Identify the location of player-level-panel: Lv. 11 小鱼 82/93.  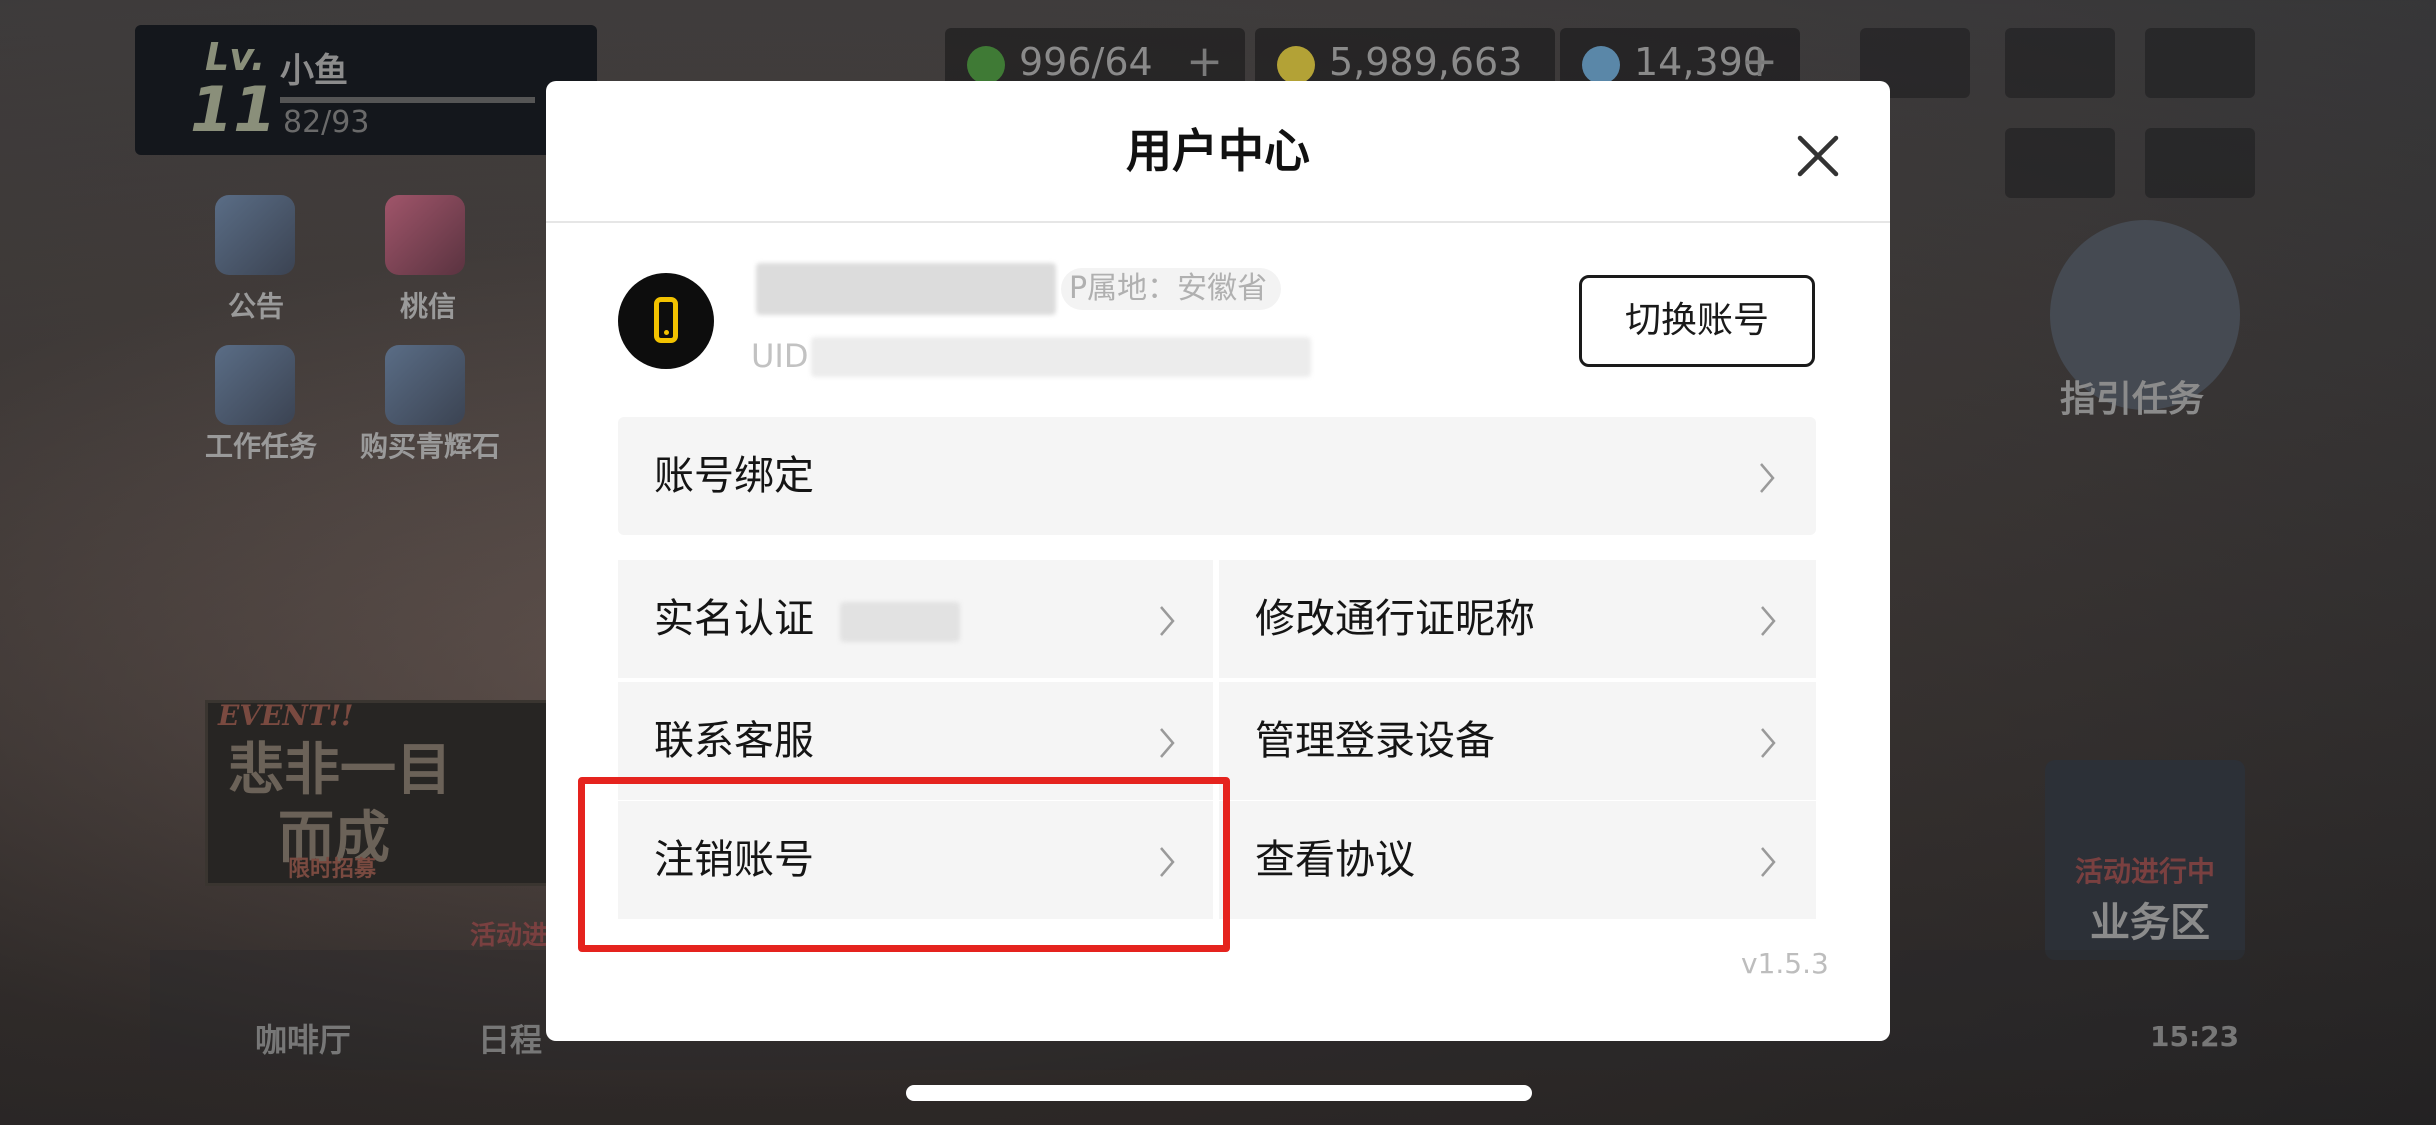
(366, 90).